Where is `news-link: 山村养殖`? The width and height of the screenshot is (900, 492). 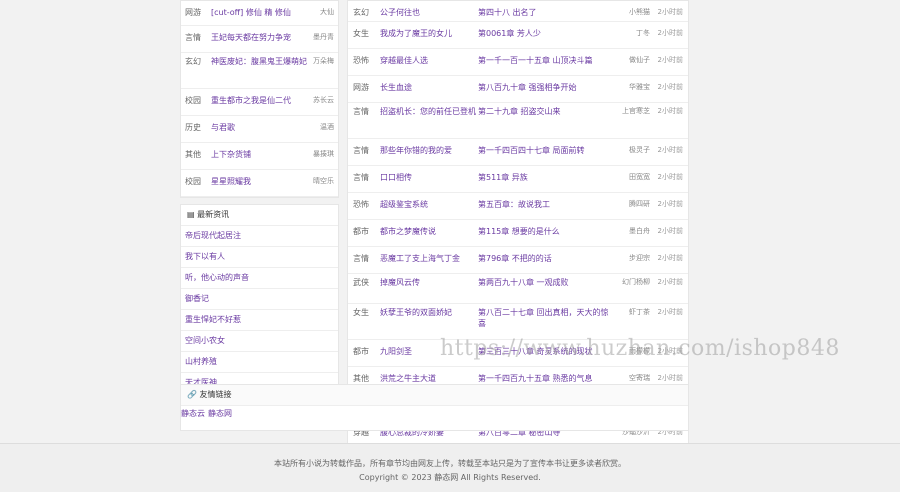
news-link: 山村养殖 is located at coordinates (201, 361).